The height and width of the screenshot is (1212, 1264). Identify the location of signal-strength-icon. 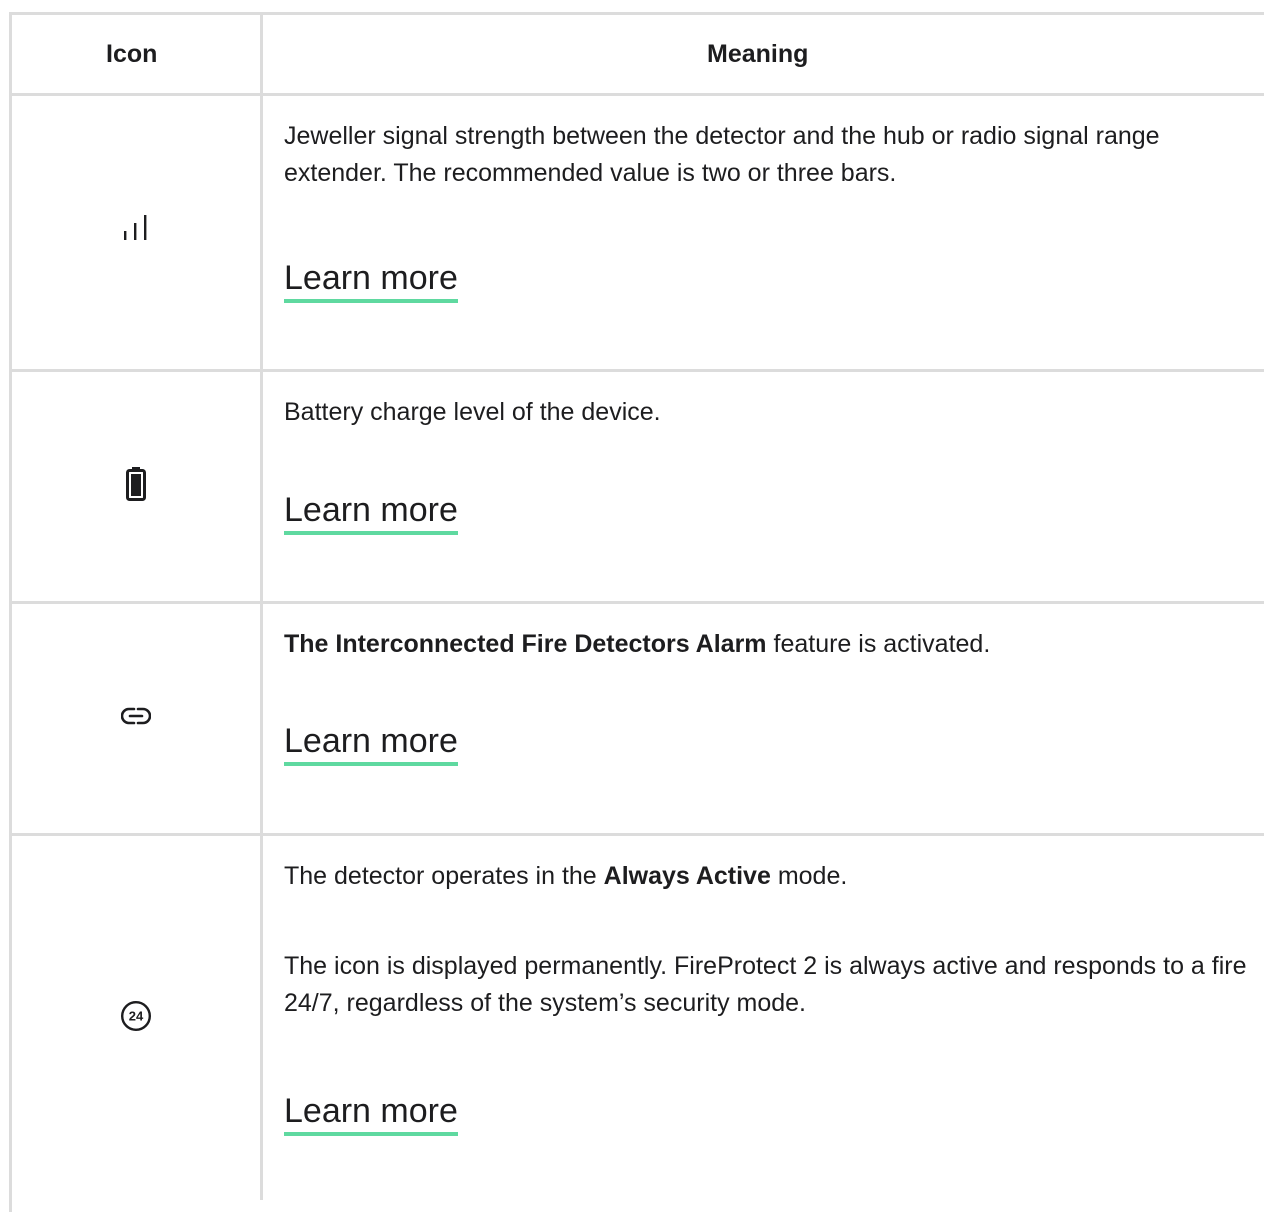
(136, 232).